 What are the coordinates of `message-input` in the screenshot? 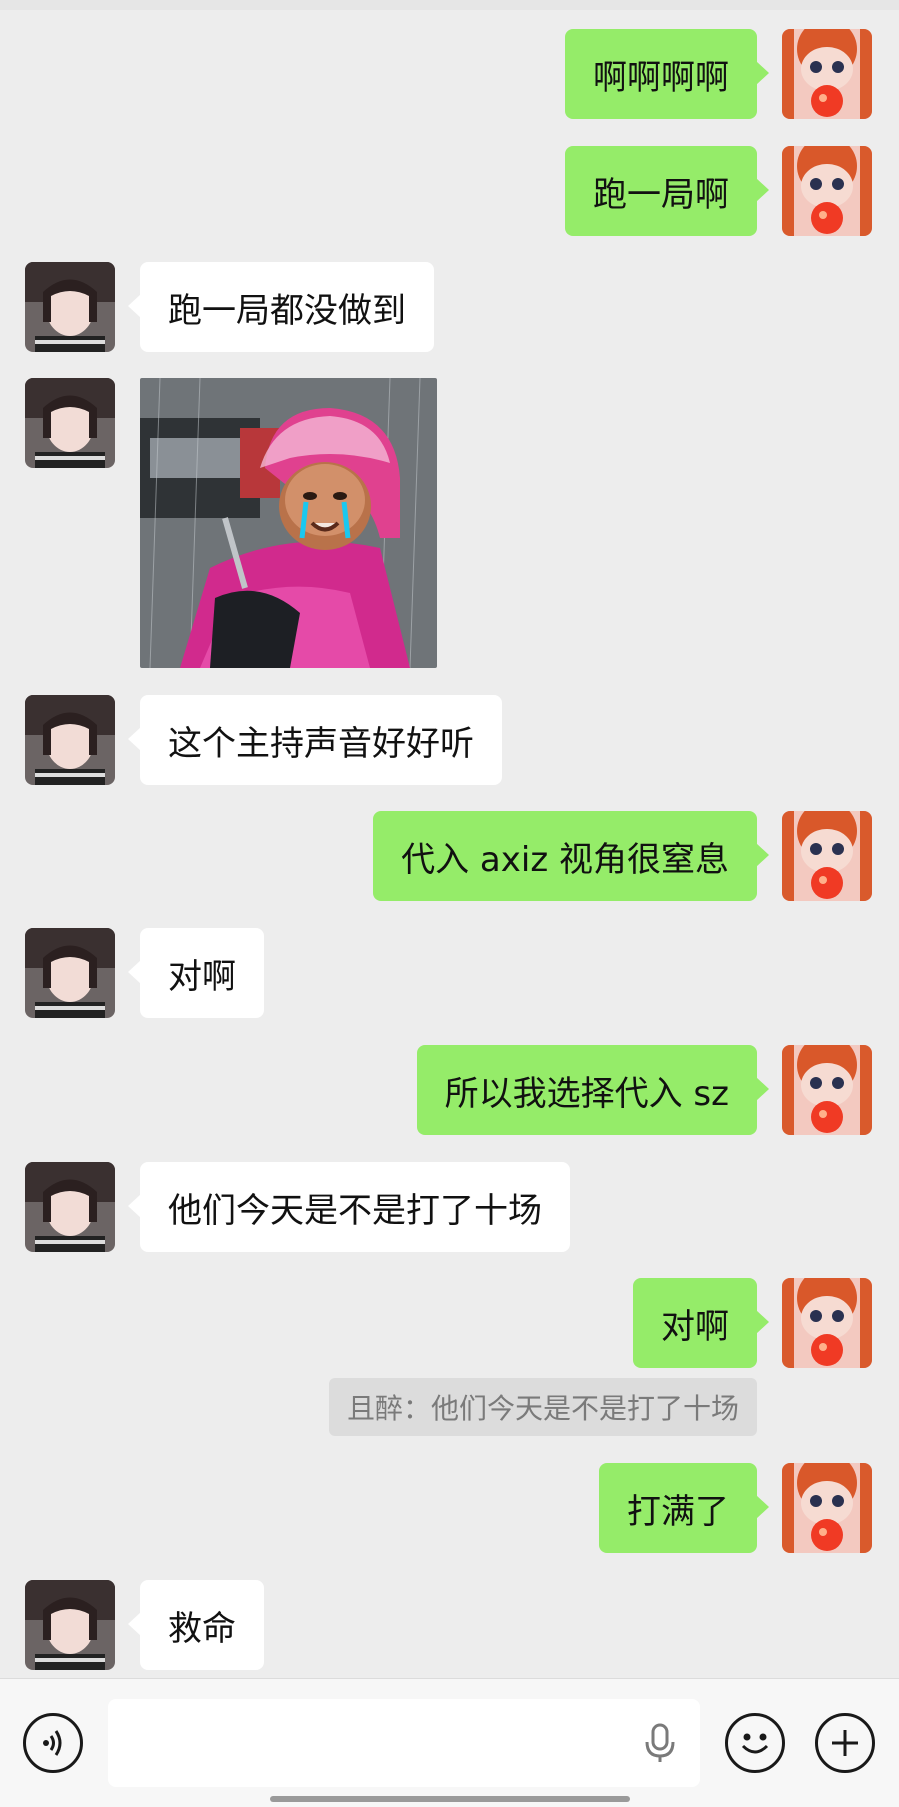 It's located at (404, 1743).